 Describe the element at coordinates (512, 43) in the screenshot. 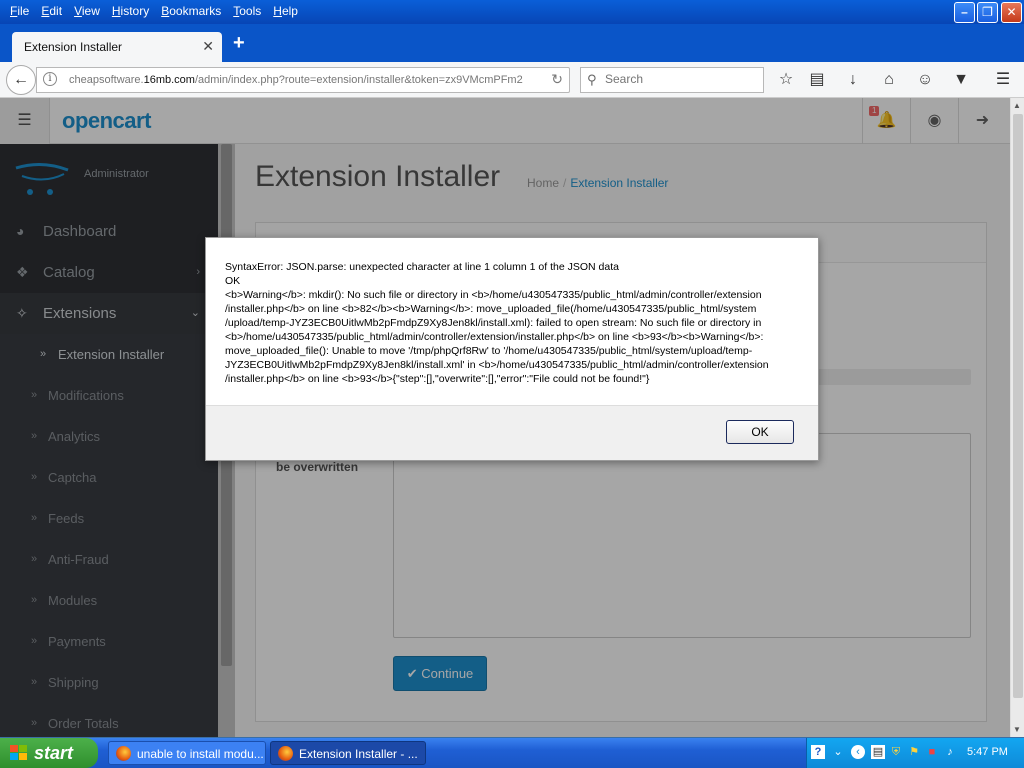

I see `tab-strip: Extension Installer ✕ +` at that location.